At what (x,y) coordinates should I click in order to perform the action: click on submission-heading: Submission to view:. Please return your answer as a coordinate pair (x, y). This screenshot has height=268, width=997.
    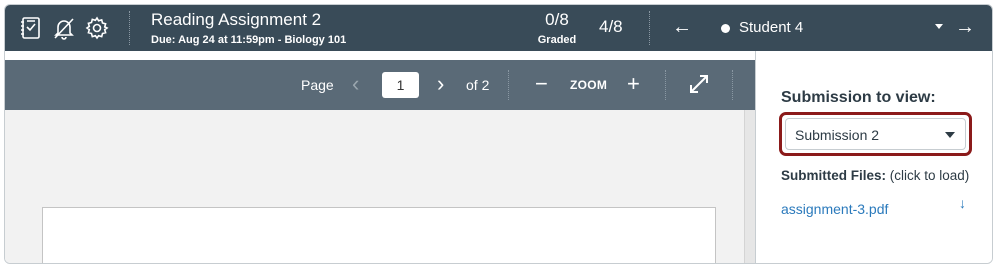
    Looking at the image, I should click on (858, 97).